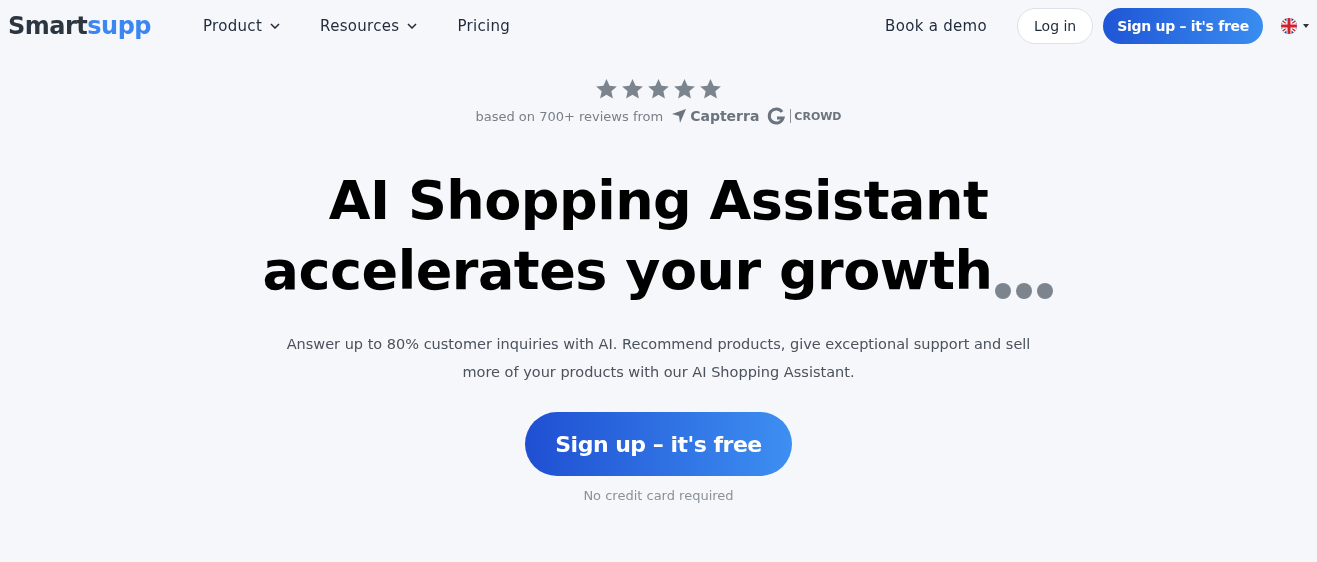 This screenshot has height=562, width=1317. Describe the element at coordinates (715, 116) in the screenshot. I see `capterra-logo: Capterra` at that location.